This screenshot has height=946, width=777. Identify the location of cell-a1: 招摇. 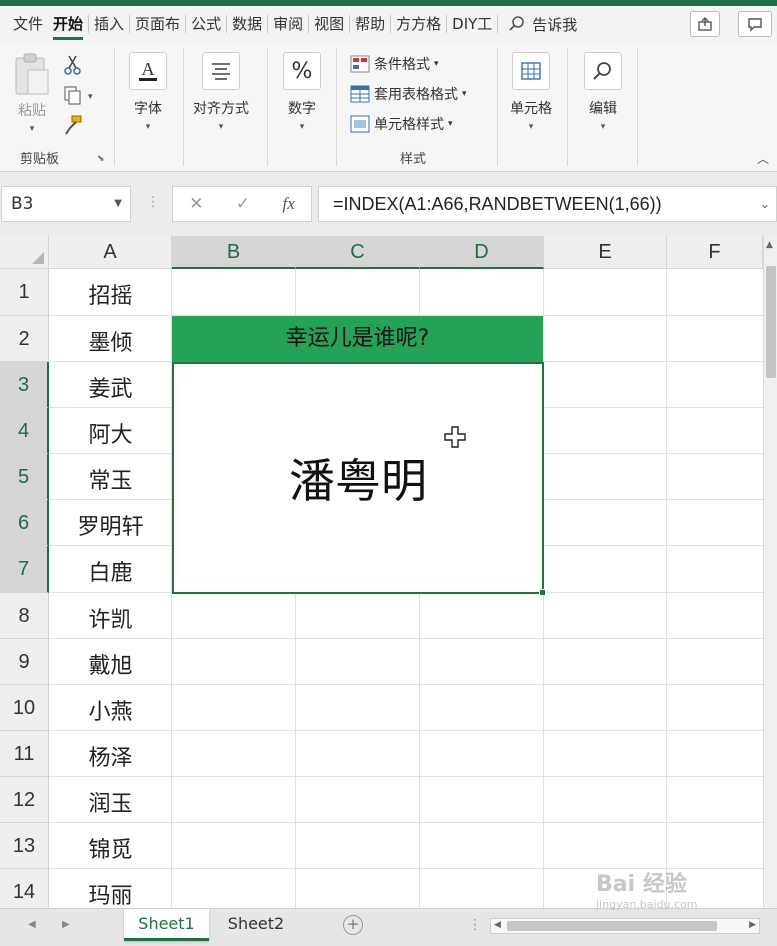
(110, 294).